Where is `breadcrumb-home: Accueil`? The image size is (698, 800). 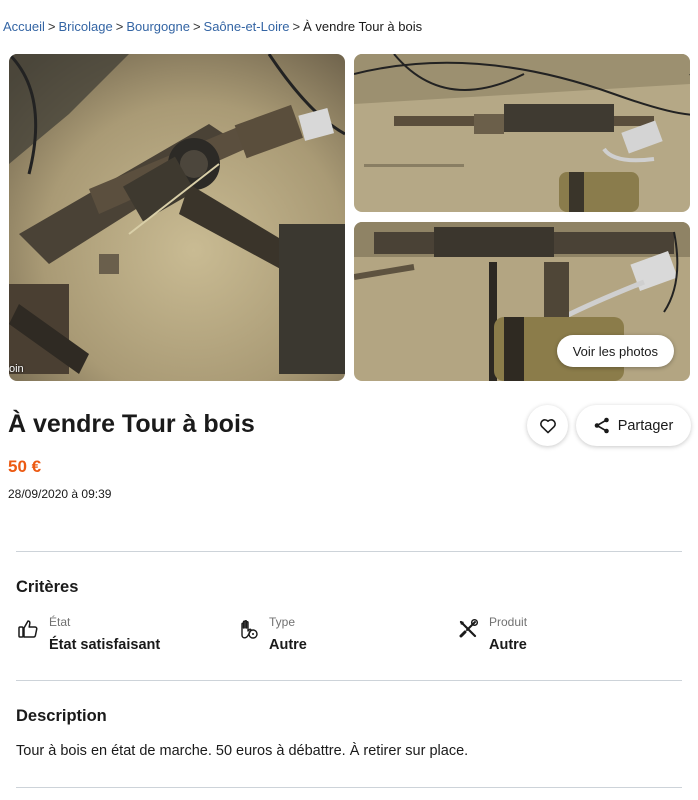 breadcrumb-home: Accueil is located at coordinates (24, 26).